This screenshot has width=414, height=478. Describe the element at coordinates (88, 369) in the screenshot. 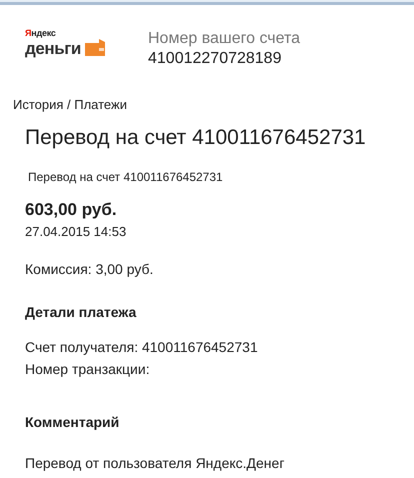

I see `detail-line: Номер транзакции:` at that location.